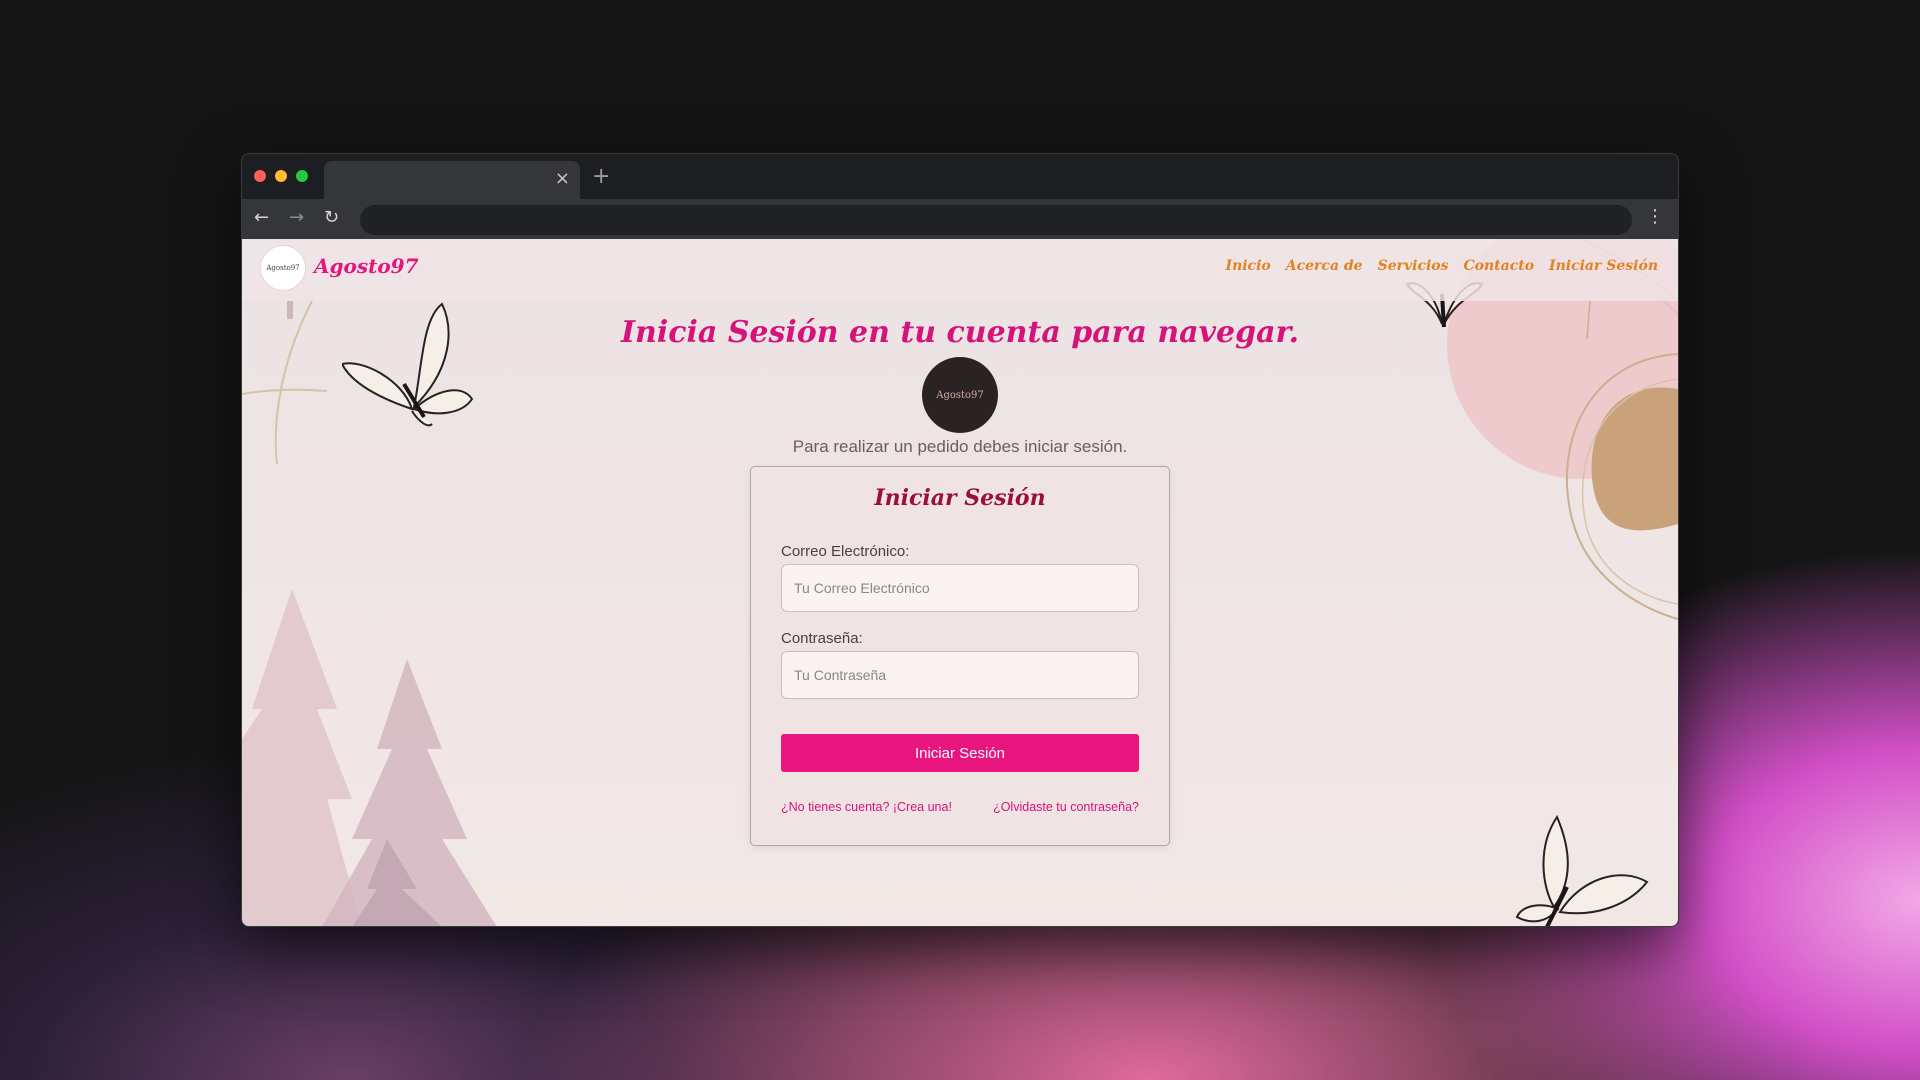 The width and height of the screenshot is (1920, 1080). What do you see at coordinates (866, 807) in the screenshot?
I see `register-link: ¿No tienes cuenta? ¡Crea una!` at bounding box center [866, 807].